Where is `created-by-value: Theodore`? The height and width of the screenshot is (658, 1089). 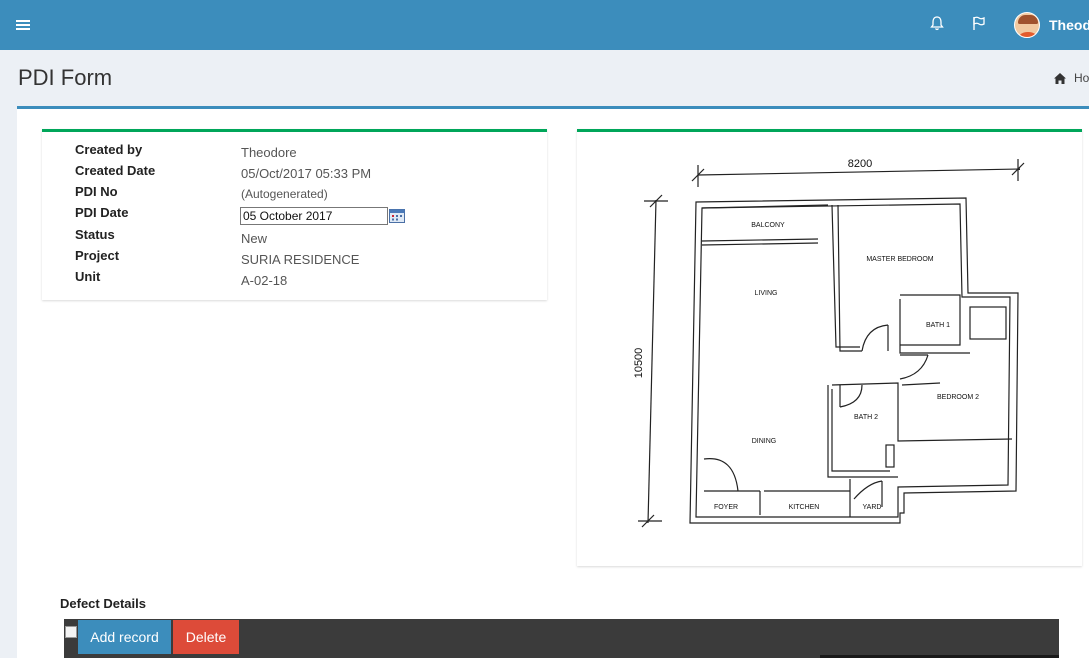
created-by-value: Theodore is located at coordinates (269, 152).